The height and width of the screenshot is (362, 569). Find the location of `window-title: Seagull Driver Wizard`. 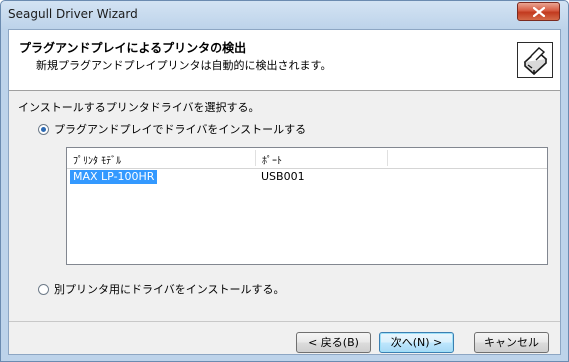

window-title: Seagull Driver Wizard is located at coordinates (73, 14).